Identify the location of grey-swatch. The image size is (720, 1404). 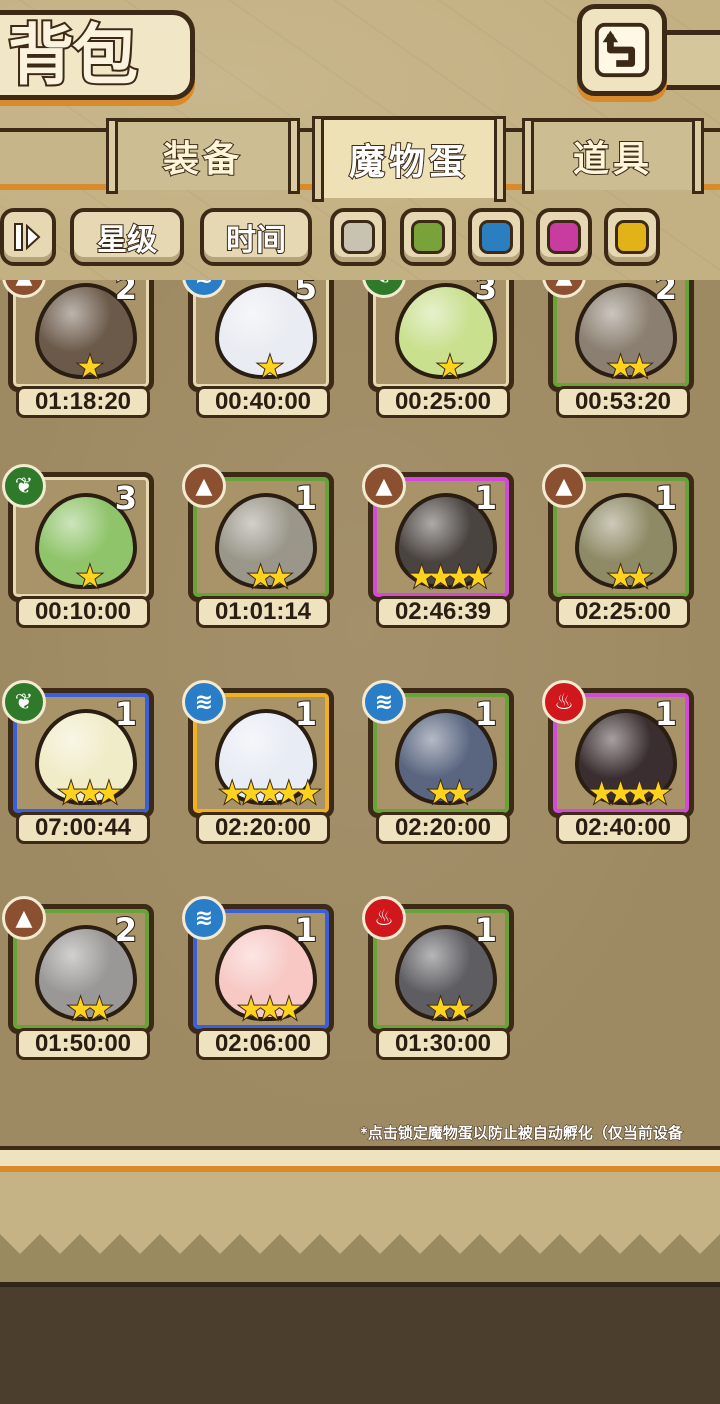
(358, 237).